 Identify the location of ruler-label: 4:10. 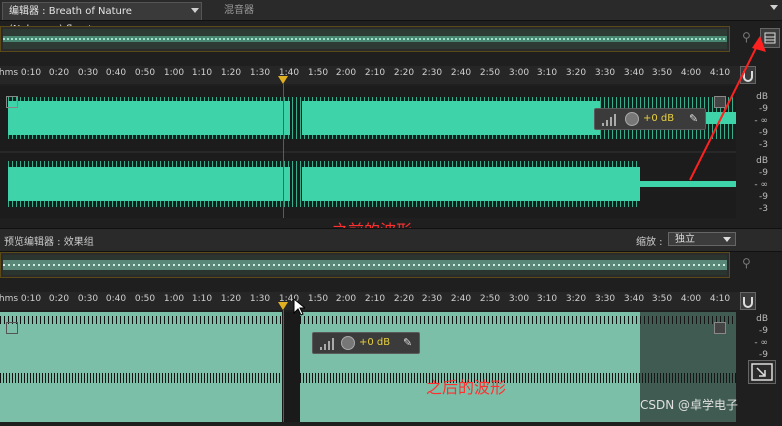
(720, 299).